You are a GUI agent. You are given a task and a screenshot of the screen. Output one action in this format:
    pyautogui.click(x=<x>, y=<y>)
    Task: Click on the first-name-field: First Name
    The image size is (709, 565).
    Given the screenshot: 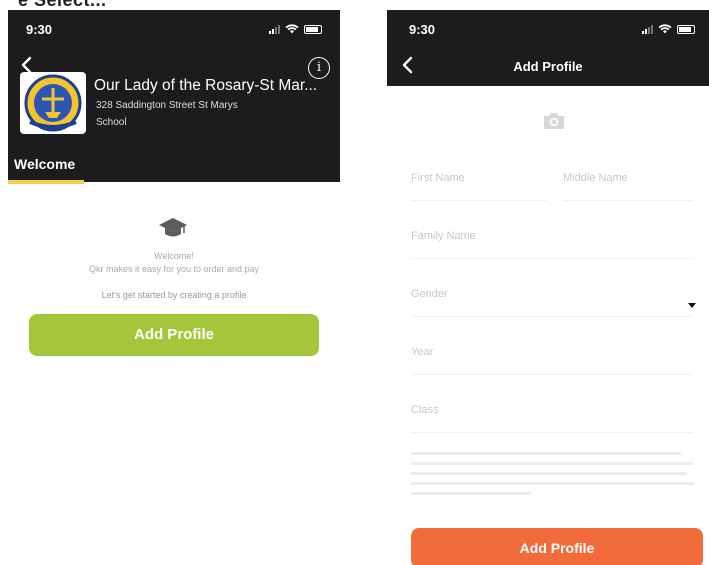 What is the action you would take?
    pyautogui.click(x=438, y=178)
    